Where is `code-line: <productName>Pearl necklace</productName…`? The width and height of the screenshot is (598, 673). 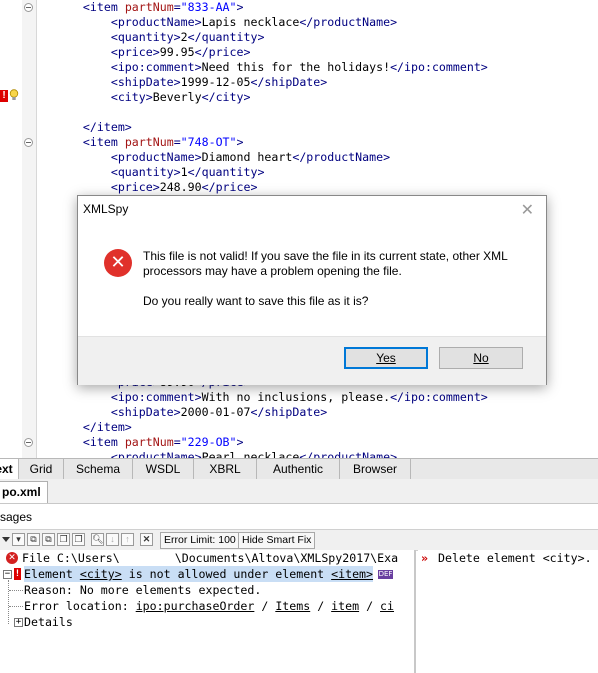 code-line: <productName>Pearl necklace</productName… is located at coordinates (226, 454).